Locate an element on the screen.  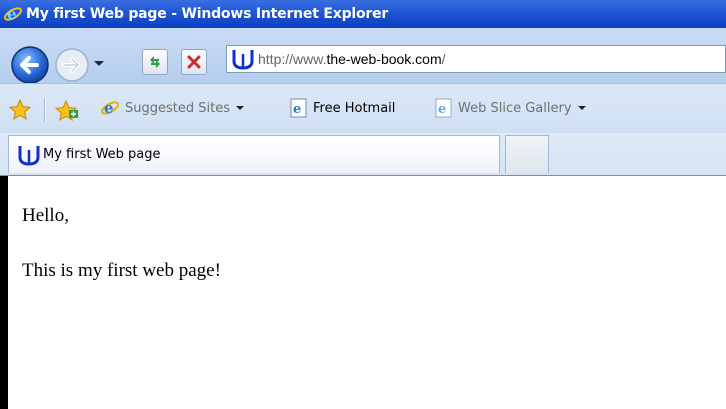
suggested-sites-label: Suggested Sites is located at coordinates (177, 108).